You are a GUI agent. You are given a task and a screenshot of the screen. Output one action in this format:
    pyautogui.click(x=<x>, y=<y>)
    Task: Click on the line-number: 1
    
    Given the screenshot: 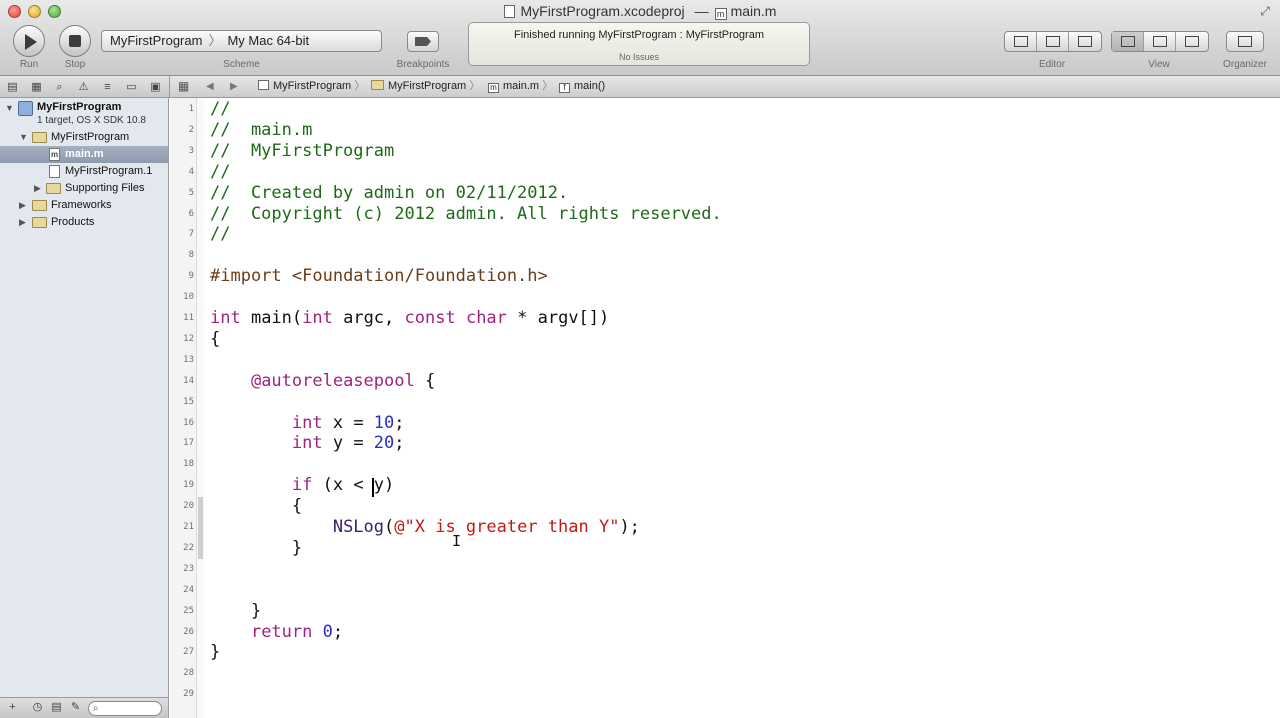 What is the action you would take?
    pyautogui.click(x=182, y=109)
    